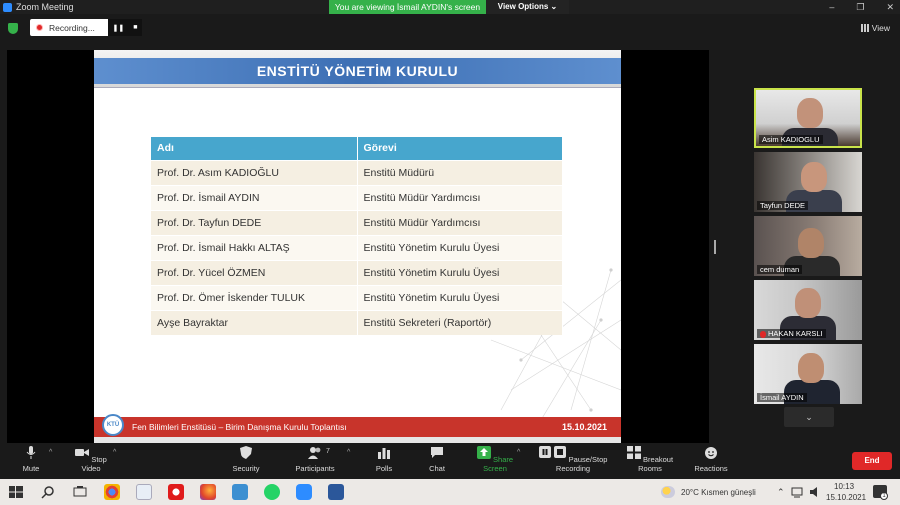  I want to click on slide-header: ENSTİTÜ YÖNETİM KURULU, so click(357, 69).